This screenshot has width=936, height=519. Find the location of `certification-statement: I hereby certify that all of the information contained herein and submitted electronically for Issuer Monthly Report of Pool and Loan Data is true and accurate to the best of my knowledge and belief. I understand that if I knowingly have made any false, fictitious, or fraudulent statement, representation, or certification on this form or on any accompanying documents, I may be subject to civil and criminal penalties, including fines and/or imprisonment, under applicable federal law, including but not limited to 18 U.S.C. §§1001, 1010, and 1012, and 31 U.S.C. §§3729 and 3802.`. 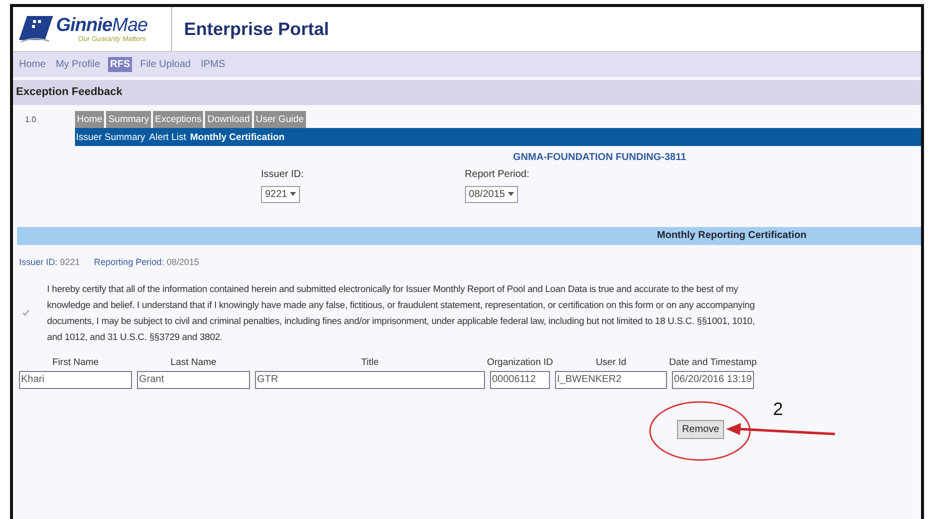

certification-statement: I hereby certify that all of the information contained herein and submitted electronically for Issuer Monthly Report of Pool and Loan Data is true and accurate to the best of my knowledge and belief. I understand that if I knowingly have made any false, fictitious, or fraudulent statement, representation, or certification on this form or on any accompanying documents, I may be subject to civil and criminal penalties, including fines and/or imprisonment, under applicable federal law, including but not limited to 18 U.S.C. §§1001, 1010, and 1012, and 31 U.S.C. §§3729 and 3802. is located at coordinates (401, 313).